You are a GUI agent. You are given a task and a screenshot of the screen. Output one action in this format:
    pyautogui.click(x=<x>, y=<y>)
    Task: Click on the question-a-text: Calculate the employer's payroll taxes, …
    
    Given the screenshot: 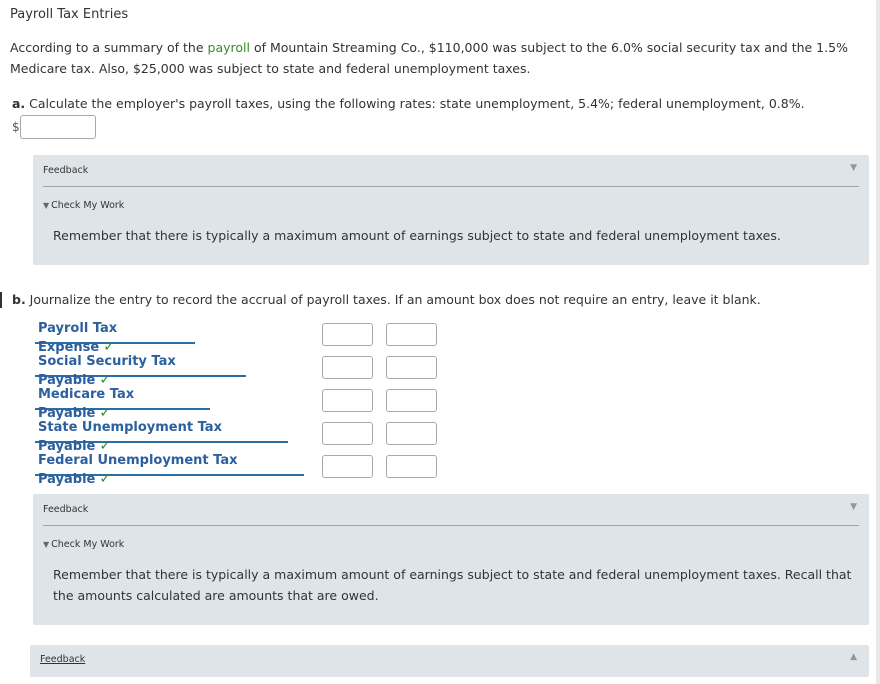 What is the action you would take?
    pyautogui.click(x=415, y=103)
    